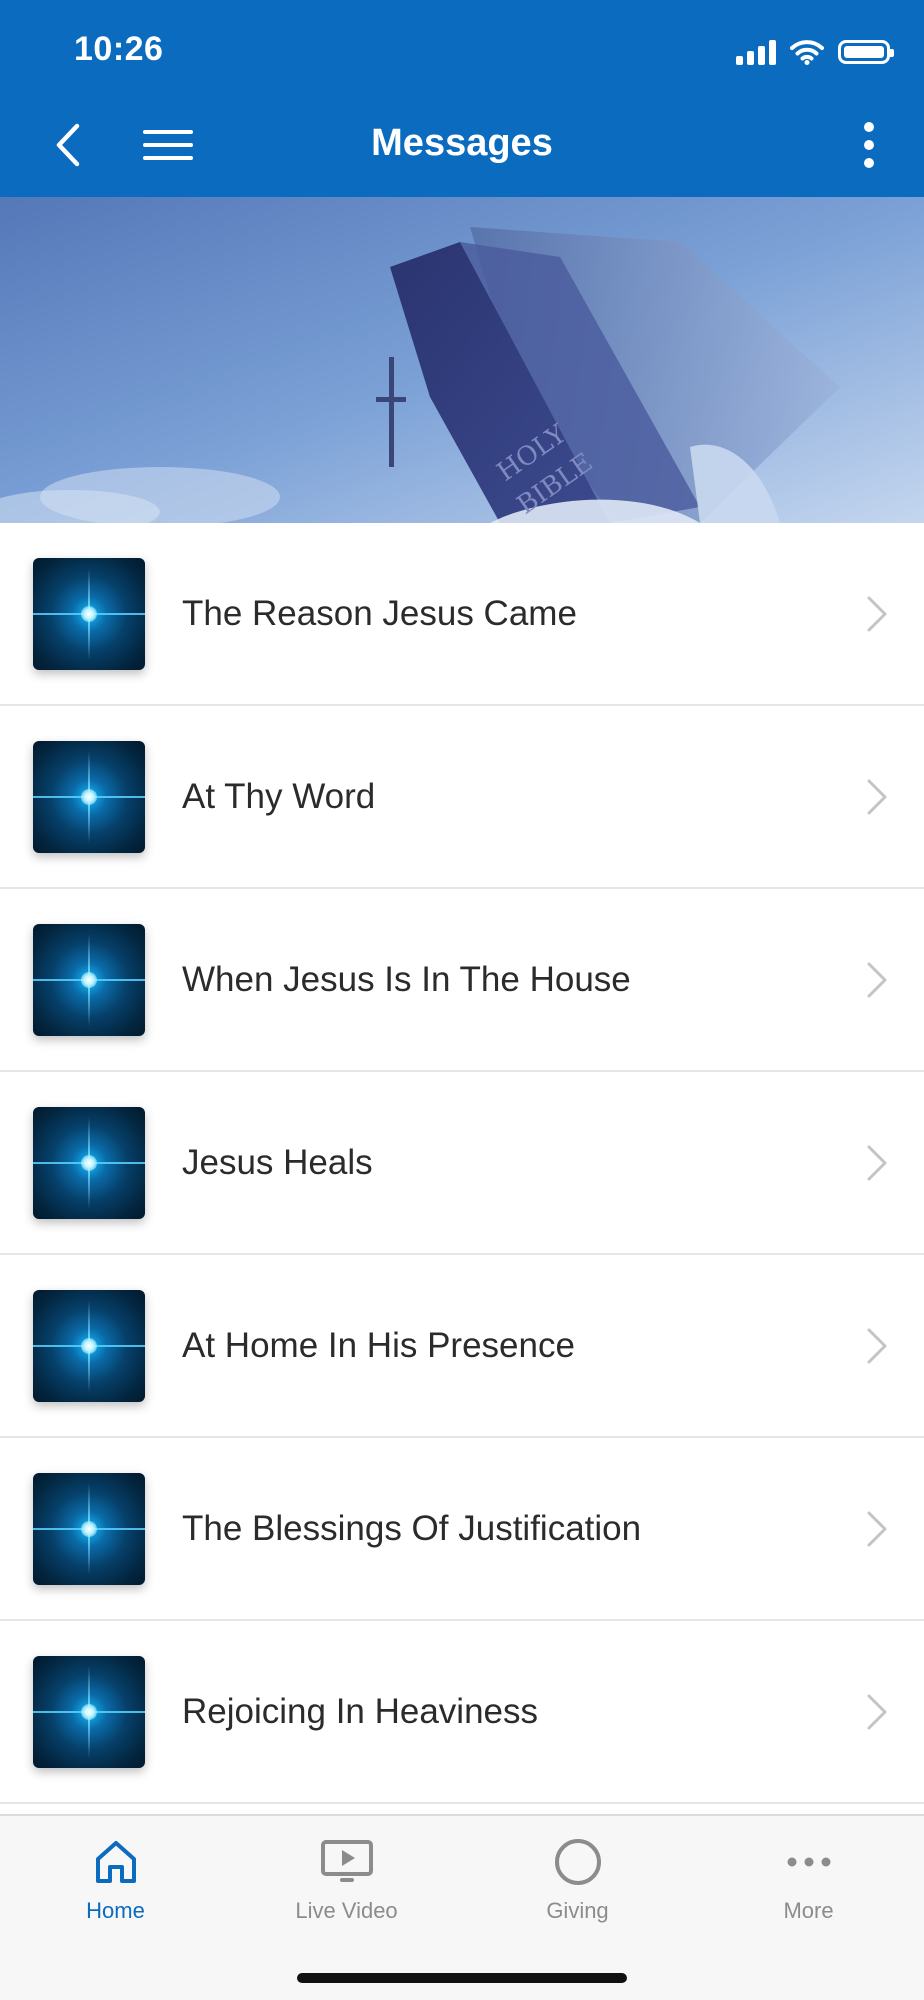 This screenshot has width=924, height=2000. Describe the element at coordinates (808, 1876) in the screenshot. I see `tab-more: More` at that location.